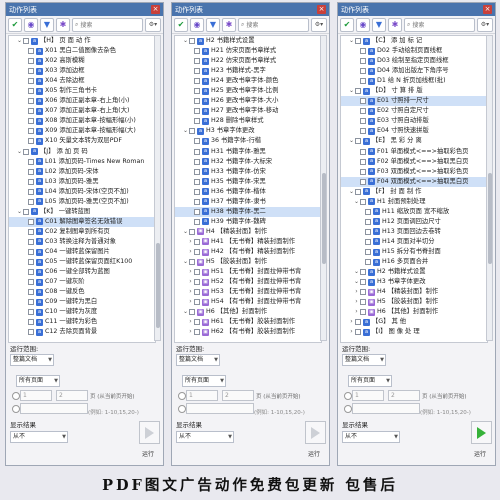 The width and height of the screenshot is (500, 500). Describe the element at coordinates (82, 131) in the screenshot. I see `tree-item: a X09 添加正副本章-按幅形幅(大)` at that location.